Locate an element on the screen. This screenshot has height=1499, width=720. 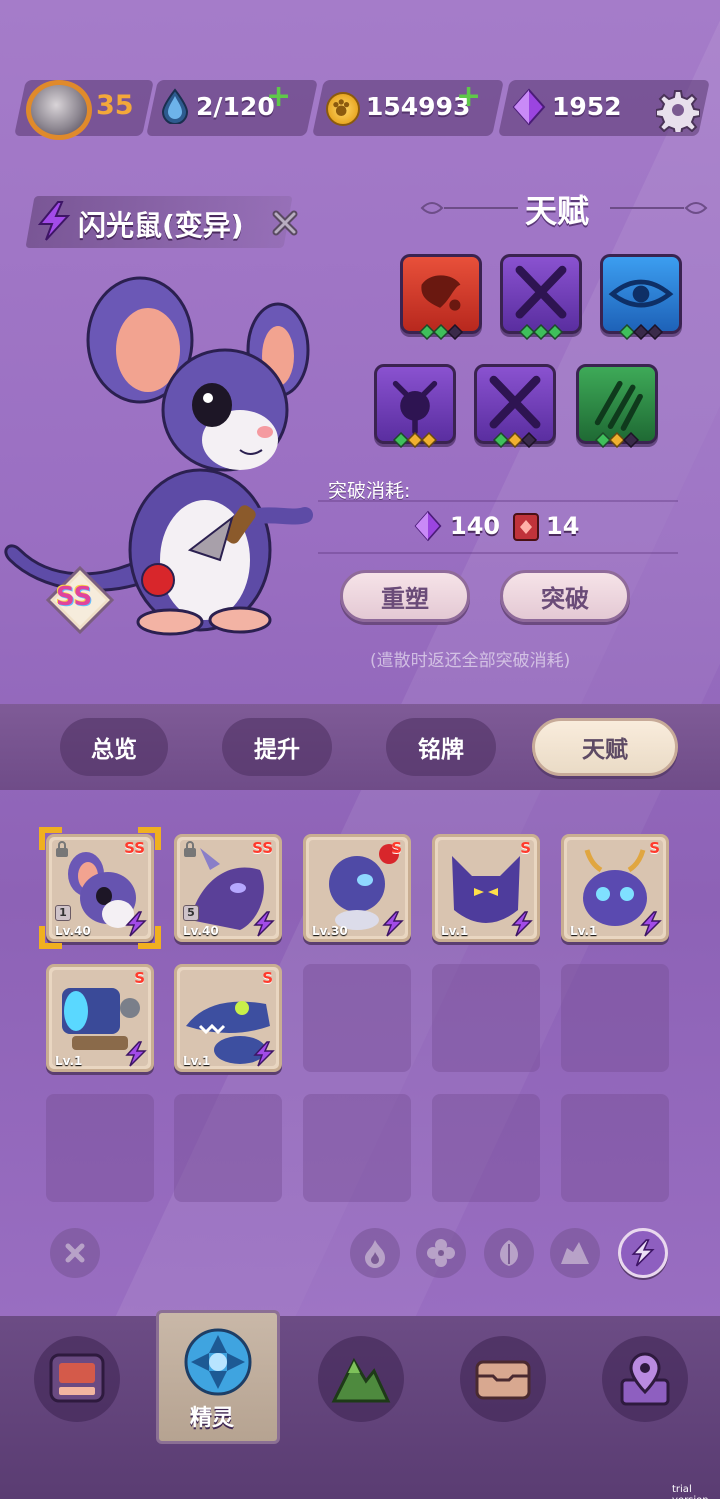
roster-card: S Lv.30 is located at coordinates (357, 888).